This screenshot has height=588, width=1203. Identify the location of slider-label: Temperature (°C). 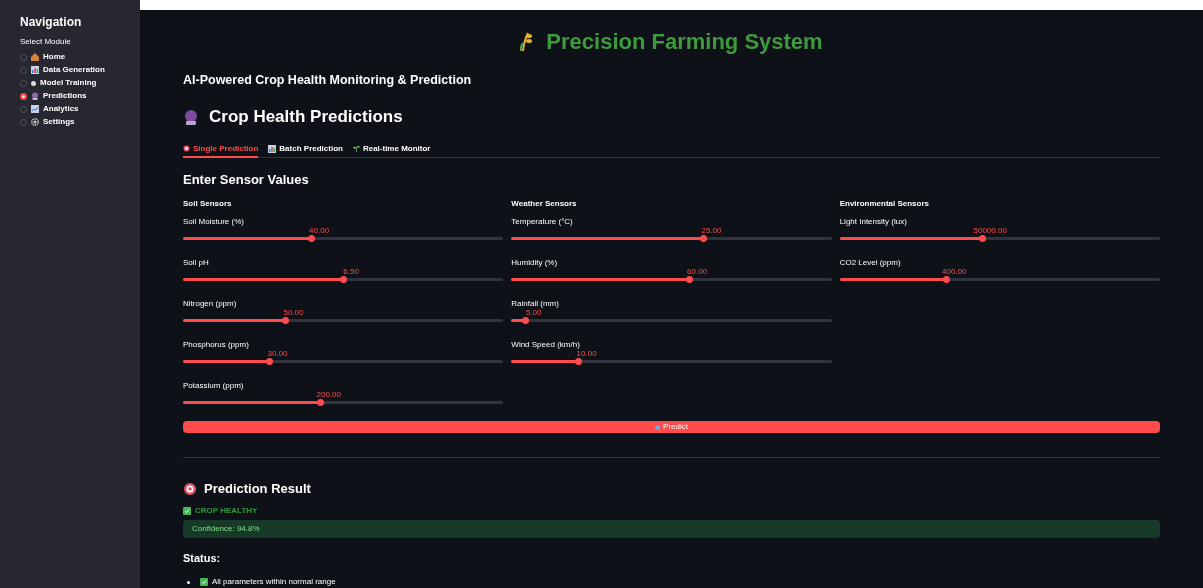
(542, 221).